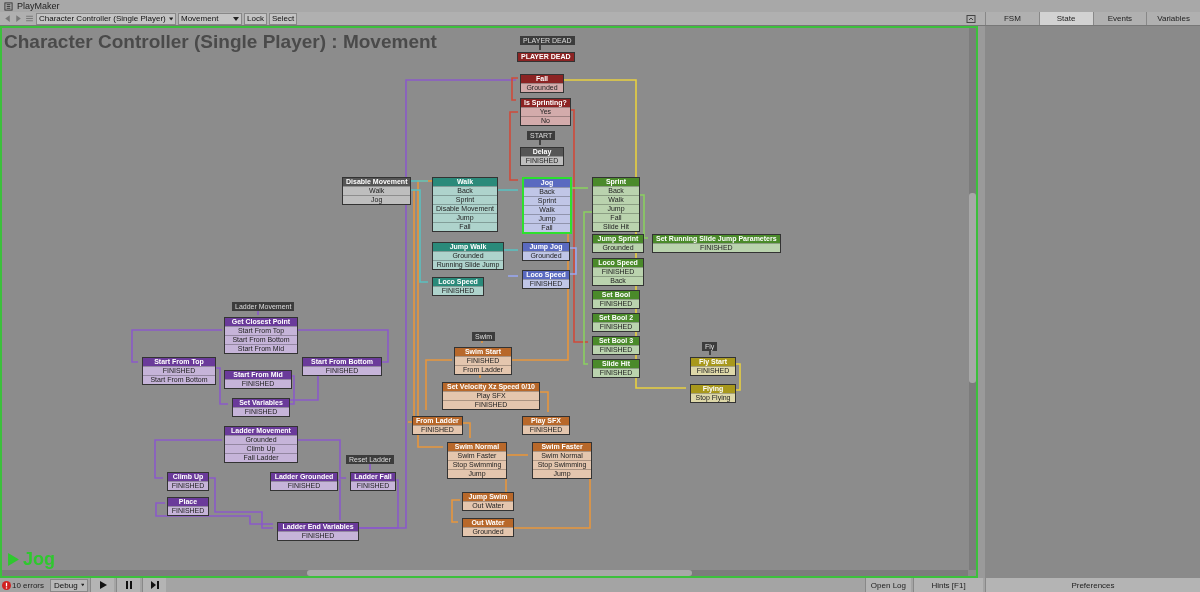 The height and width of the screenshot is (592, 1200). Describe the element at coordinates (69, 585) in the screenshot. I see `debug-dropdown: Debug` at that location.